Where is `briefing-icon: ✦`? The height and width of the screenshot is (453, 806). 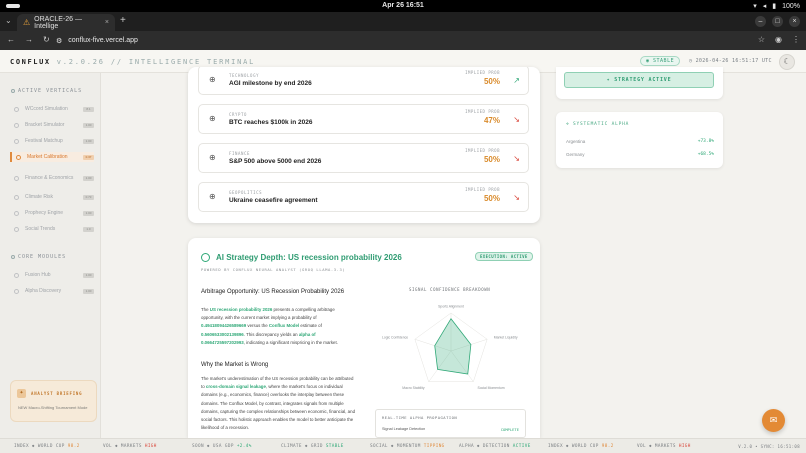 briefing-icon: ✦ is located at coordinates (21, 393).